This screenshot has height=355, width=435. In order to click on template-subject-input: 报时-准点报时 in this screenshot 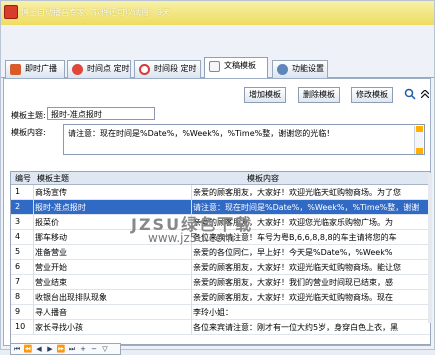, I will do `click(101, 113)`.